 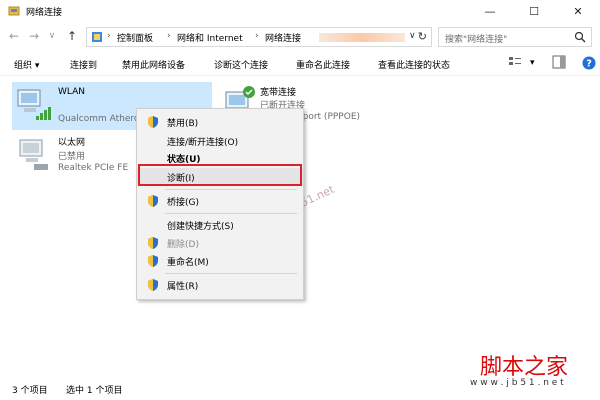 What do you see at coordinates (412, 36) in the screenshot?
I see `address-dropdown-icon: ∨` at bounding box center [412, 36].